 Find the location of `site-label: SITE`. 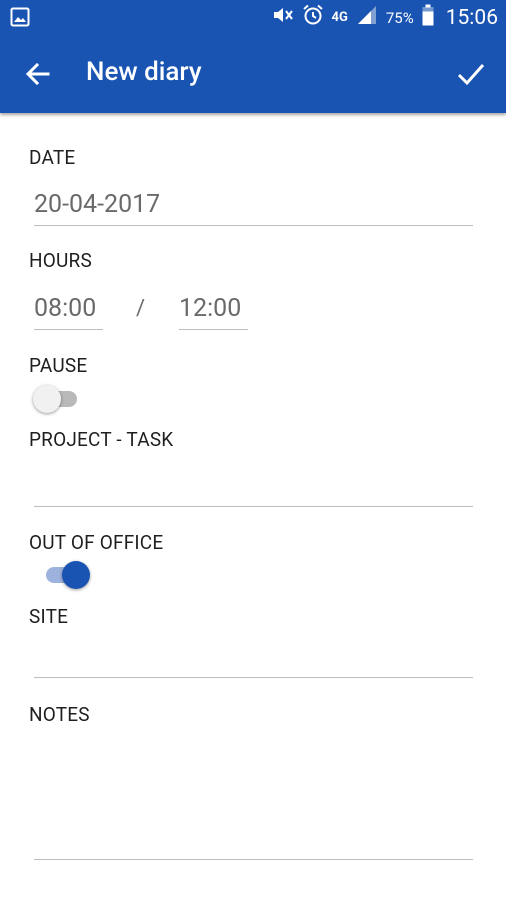

site-label: SITE is located at coordinates (49, 616).